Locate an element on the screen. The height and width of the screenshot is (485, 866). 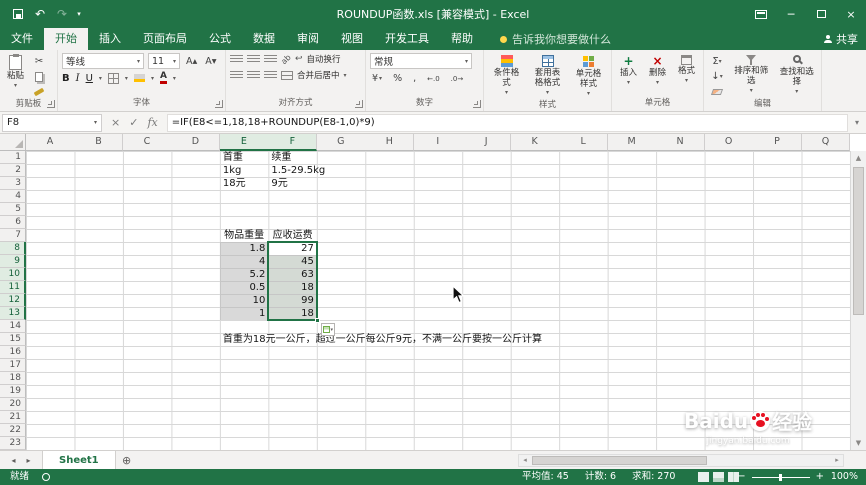
save-icon is located at coordinates (18, 14).